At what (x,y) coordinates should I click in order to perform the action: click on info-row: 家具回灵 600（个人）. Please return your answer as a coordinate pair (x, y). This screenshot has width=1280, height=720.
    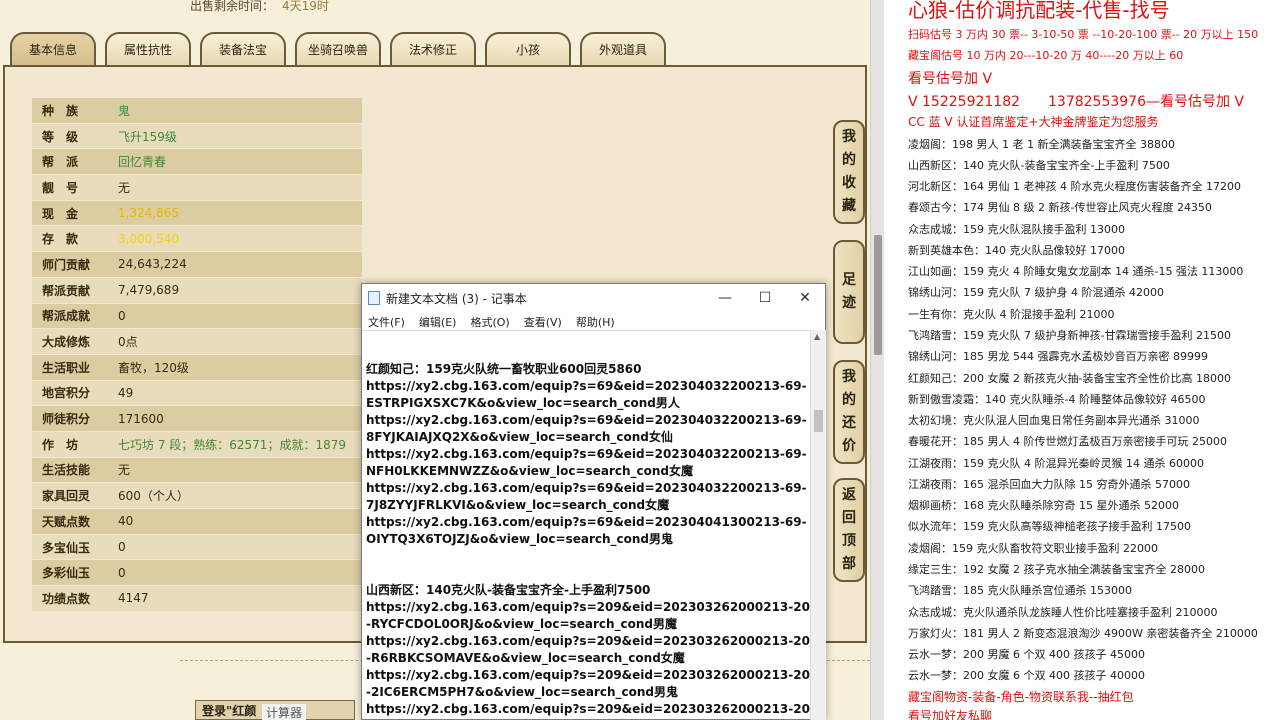
    Looking at the image, I should click on (197, 496).